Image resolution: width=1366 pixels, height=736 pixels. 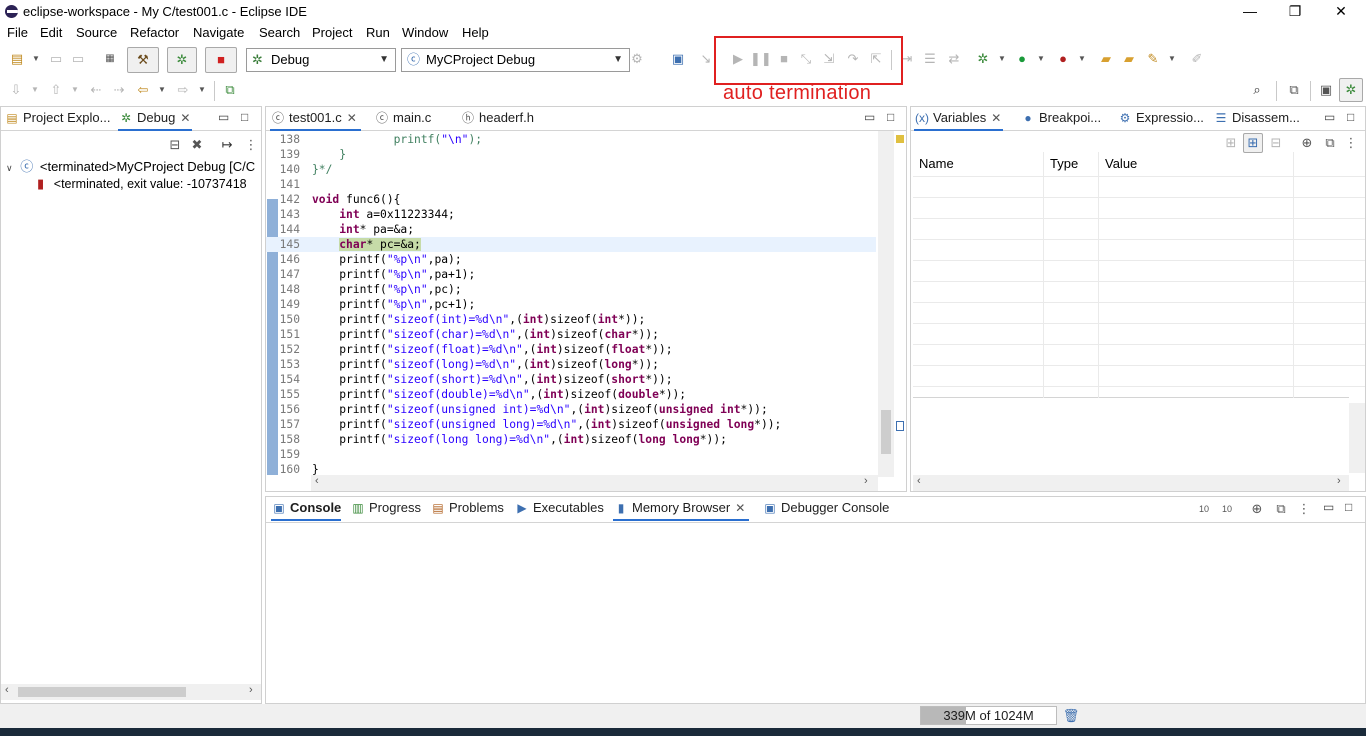 What do you see at coordinates (162, 90) in the screenshot?
I see `back-dropdown-icon: ▼` at bounding box center [162, 90].